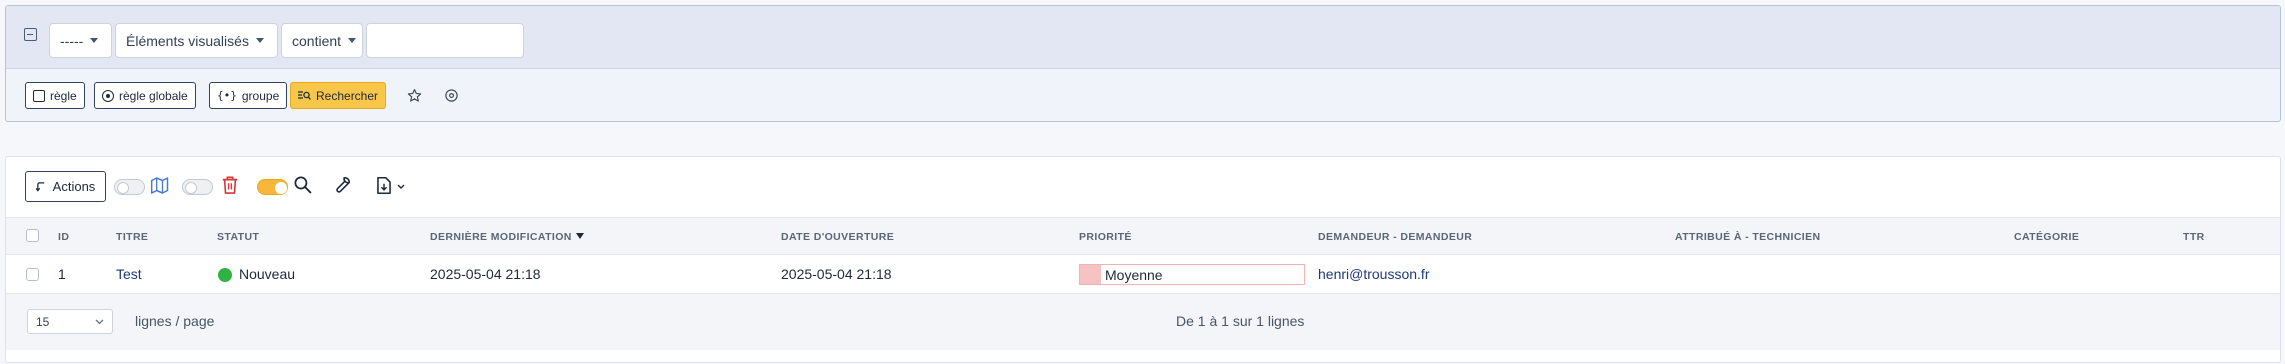  Describe the element at coordinates (1105, 237) in the screenshot. I see `column-header-priority: PRIORITÉ` at that location.